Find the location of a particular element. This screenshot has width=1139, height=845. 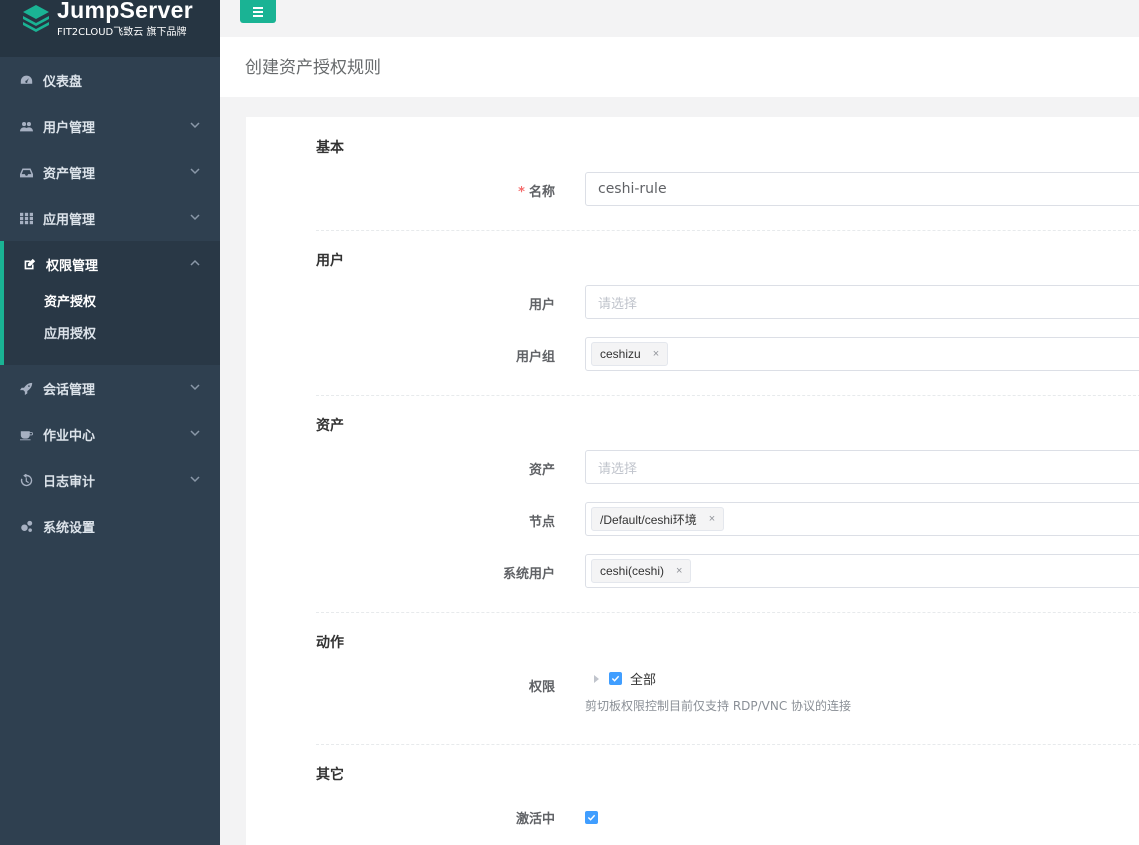

brand-tagline: FIT2CLOUD飞致云 旗下品牌 is located at coordinates (122, 32).